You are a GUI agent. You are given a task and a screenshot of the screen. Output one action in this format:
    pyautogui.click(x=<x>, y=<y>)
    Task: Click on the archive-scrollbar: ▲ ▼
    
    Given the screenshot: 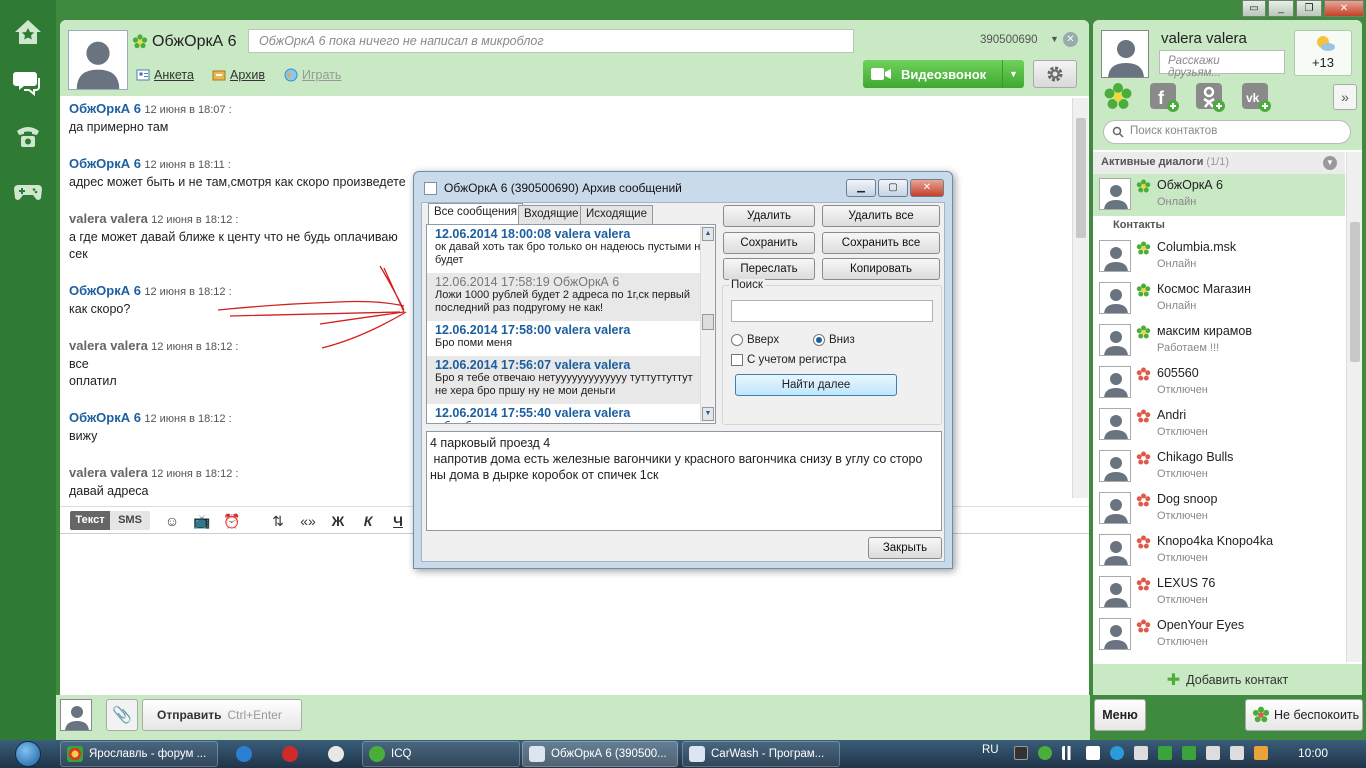 What is the action you would take?
    pyautogui.click(x=707, y=324)
    